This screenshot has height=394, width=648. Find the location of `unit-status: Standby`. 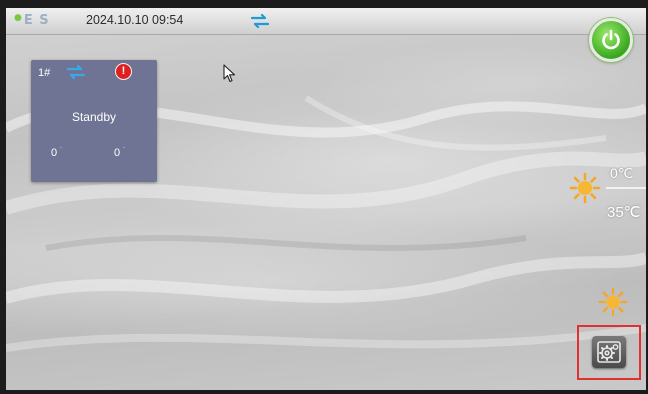

unit-status: Standby is located at coordinates (94, 117).